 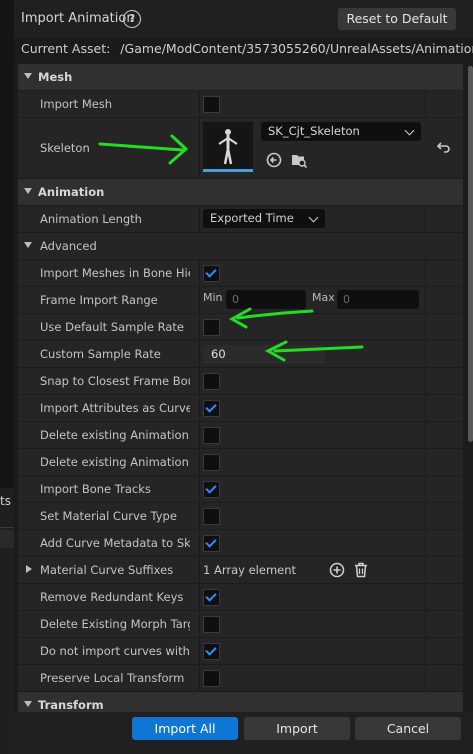 What do you see at coordinates (143, 149) in the screenshot?
I see `annotation-arrow-skeleton` at bounding box center [143, 149].